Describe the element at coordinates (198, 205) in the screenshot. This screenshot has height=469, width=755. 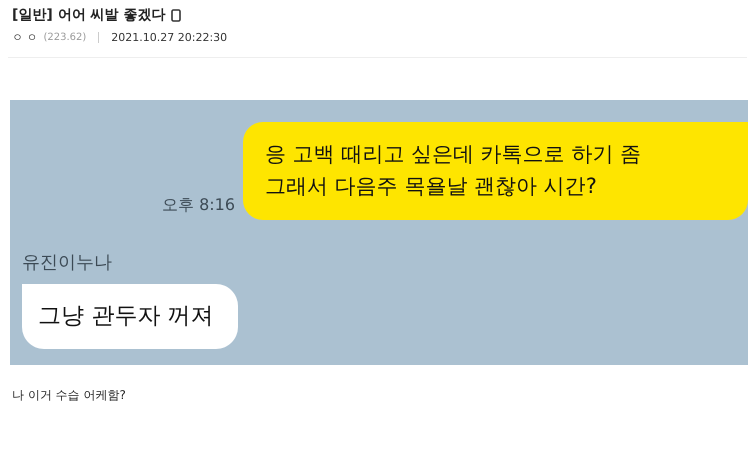
I see `message-time: 오후 8:16` at that location.